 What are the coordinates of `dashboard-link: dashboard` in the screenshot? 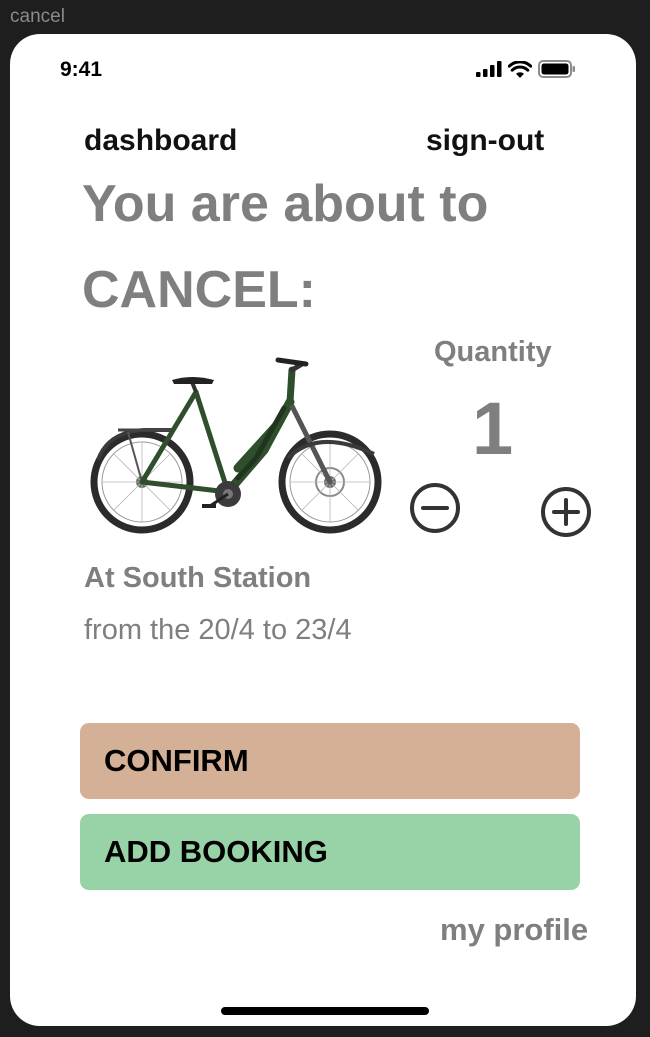 It's located at (160, 141).